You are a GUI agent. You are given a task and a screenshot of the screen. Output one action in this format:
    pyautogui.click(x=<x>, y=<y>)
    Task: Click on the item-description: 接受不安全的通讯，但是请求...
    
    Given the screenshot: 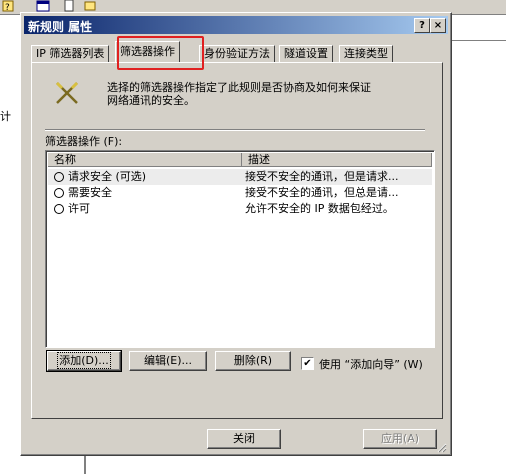 What is the action you would take?
    pyautogui.click(x=322, y=176)
    